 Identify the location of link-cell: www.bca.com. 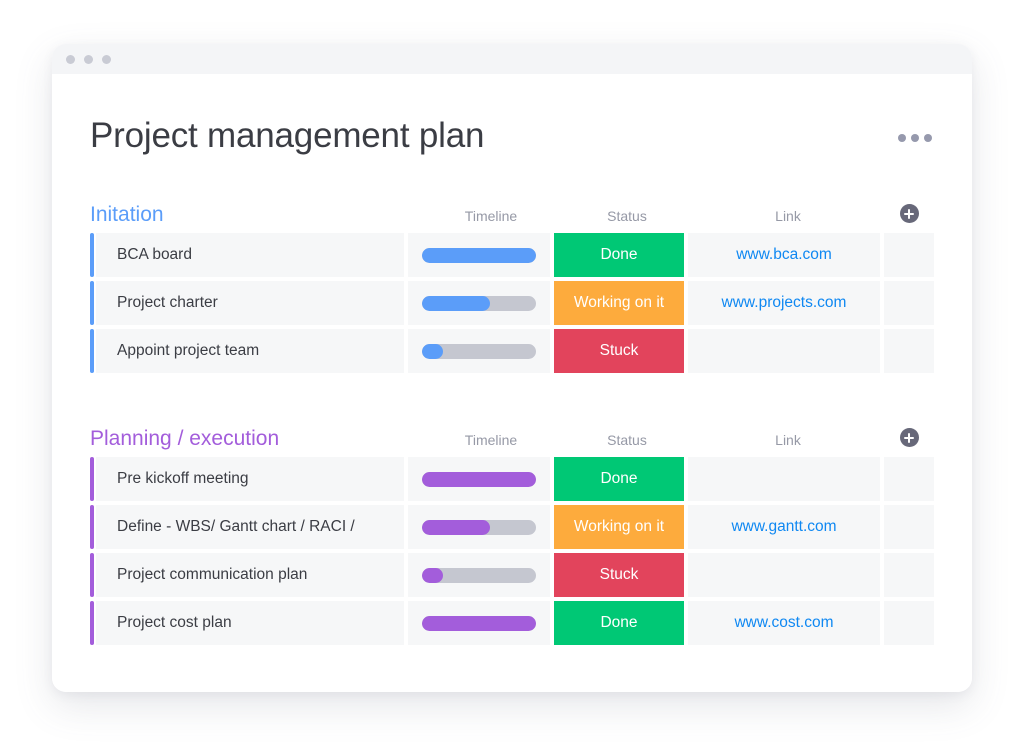
(784, 255).